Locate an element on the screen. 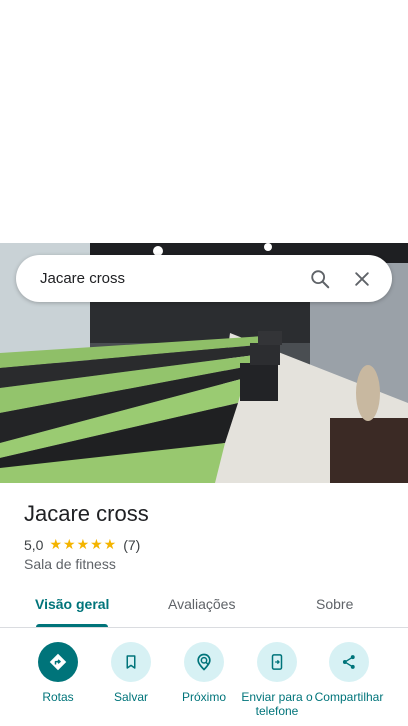  search-bar: Jacare cross is located at coordinates (204, 278).